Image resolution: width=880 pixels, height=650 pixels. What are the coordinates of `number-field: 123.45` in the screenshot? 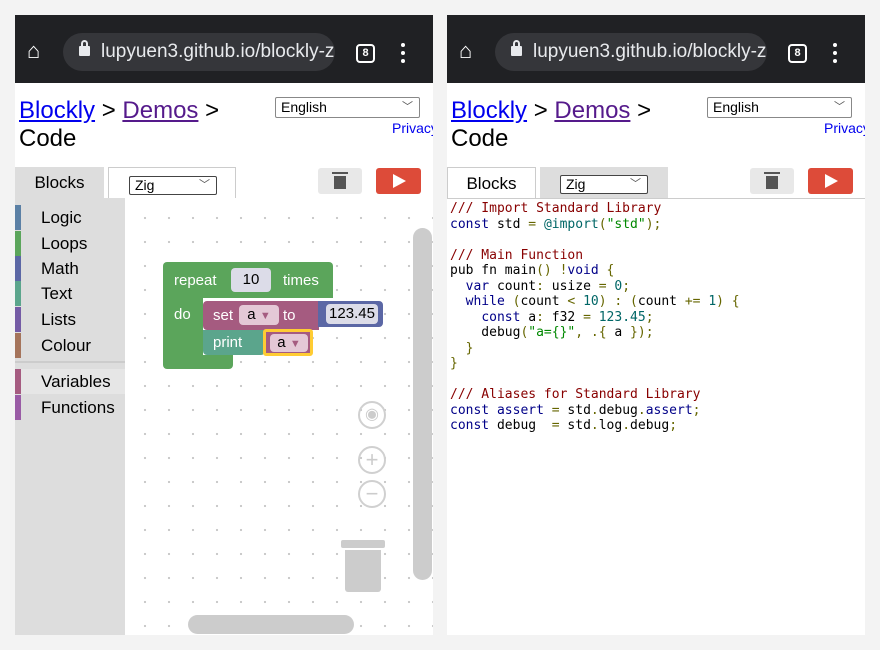 It's located at (352, 314).